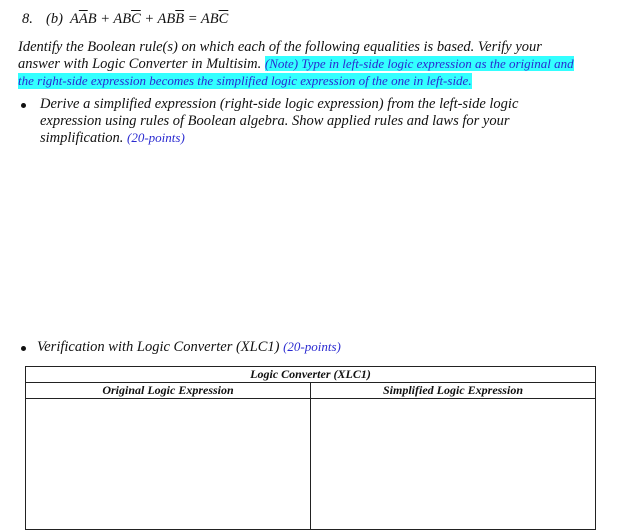  Describe the element at coordinates (201, 19) in the screenshot. I see `term: = AB` at that location.